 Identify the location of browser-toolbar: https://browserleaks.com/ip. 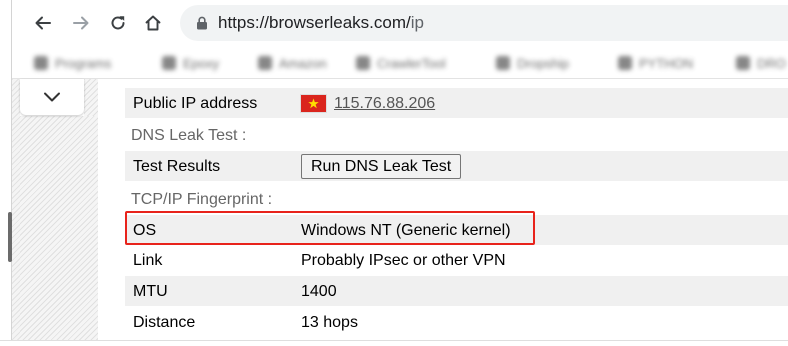
(400, 23).